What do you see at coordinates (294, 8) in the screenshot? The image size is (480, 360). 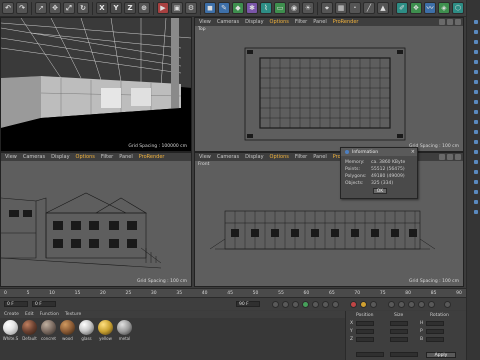 I see `camera-icon: ◉` at bounding box center [294, 8].